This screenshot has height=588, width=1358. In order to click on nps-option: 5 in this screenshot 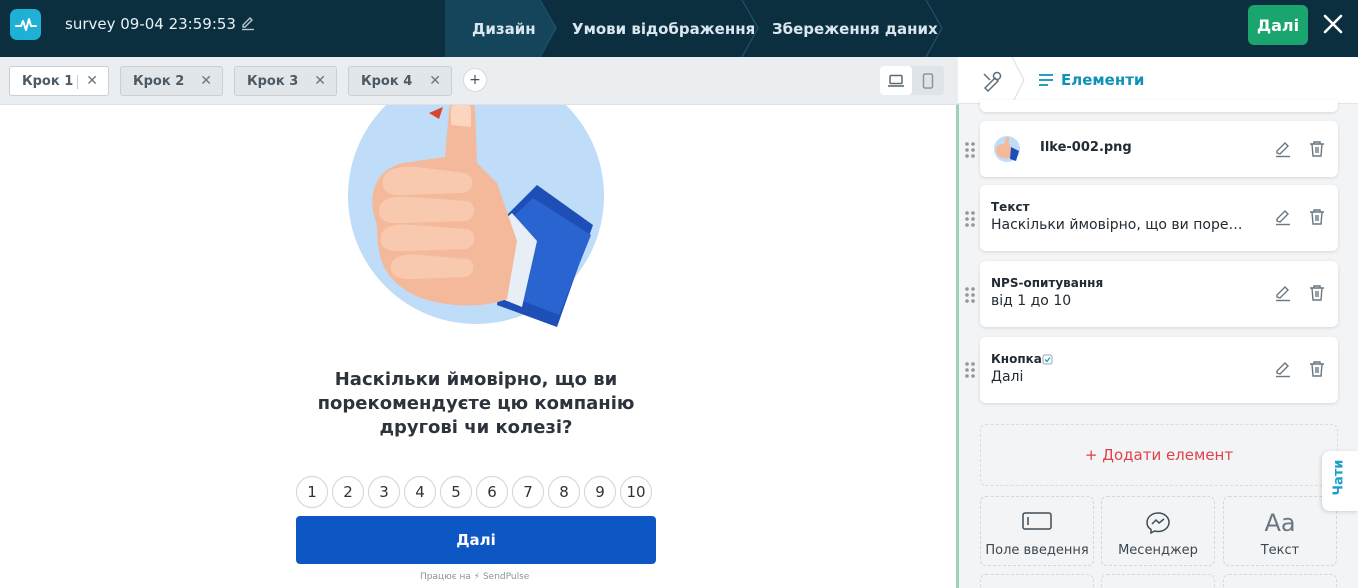, I will do `click(456, 492)`.